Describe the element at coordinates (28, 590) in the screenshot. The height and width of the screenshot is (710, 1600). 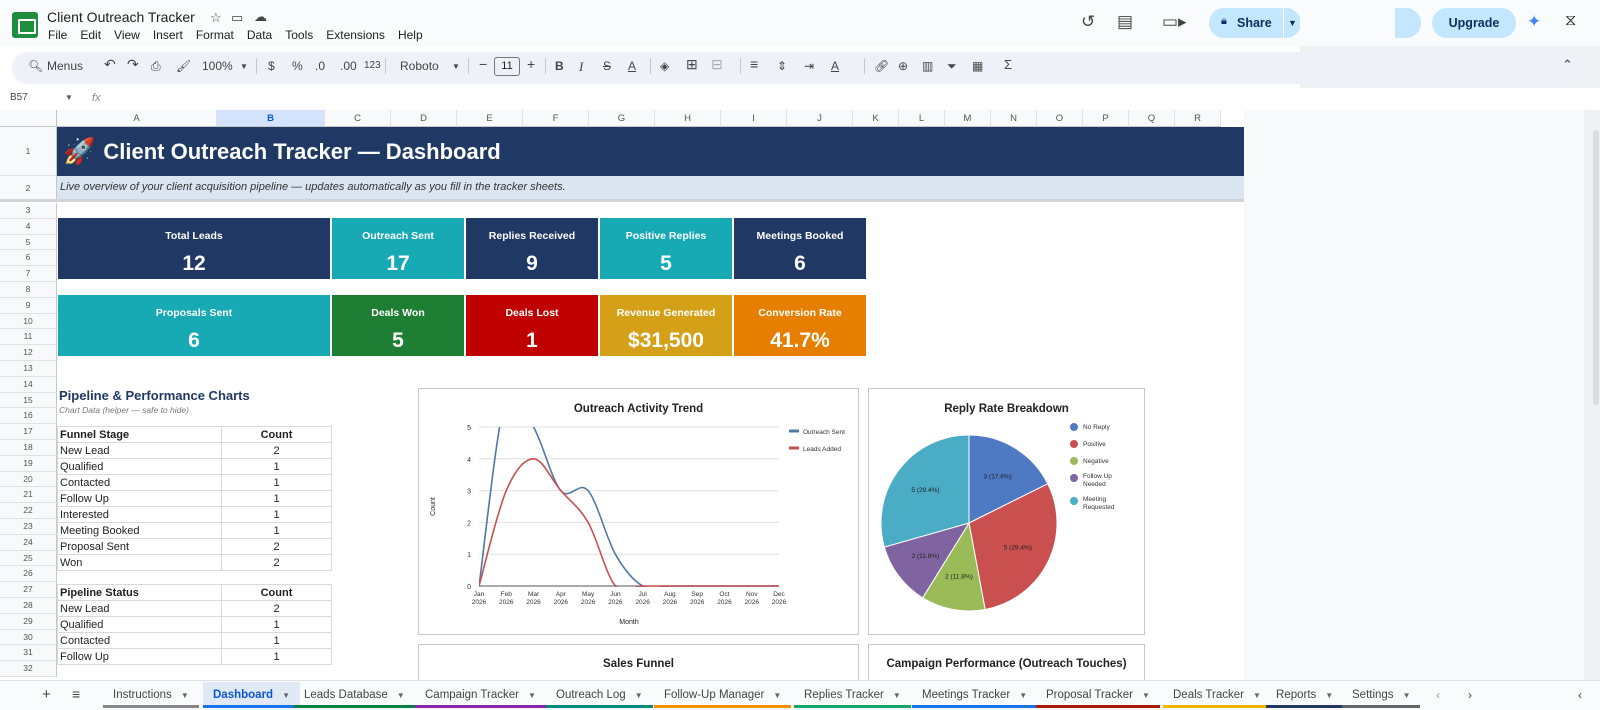
I see `row-header-27: 27` at that location.